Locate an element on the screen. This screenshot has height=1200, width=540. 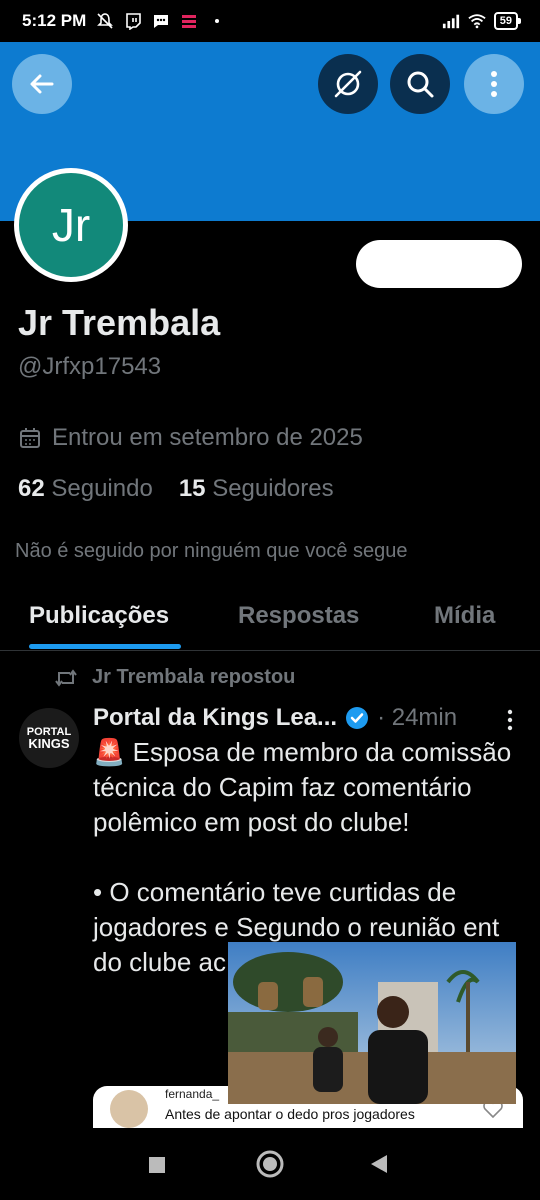
wifi-icon is located at coordinates (477, 21).